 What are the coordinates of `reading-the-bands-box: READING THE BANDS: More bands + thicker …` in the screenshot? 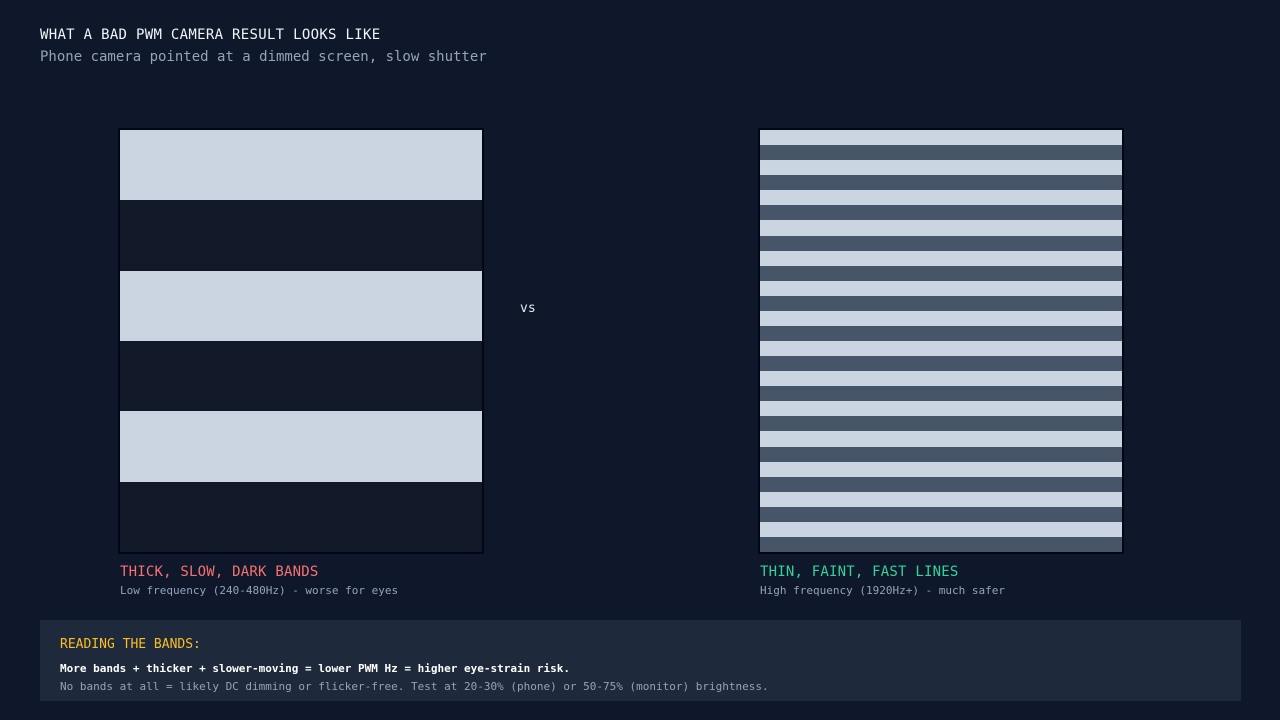 It's located at (640, 660).